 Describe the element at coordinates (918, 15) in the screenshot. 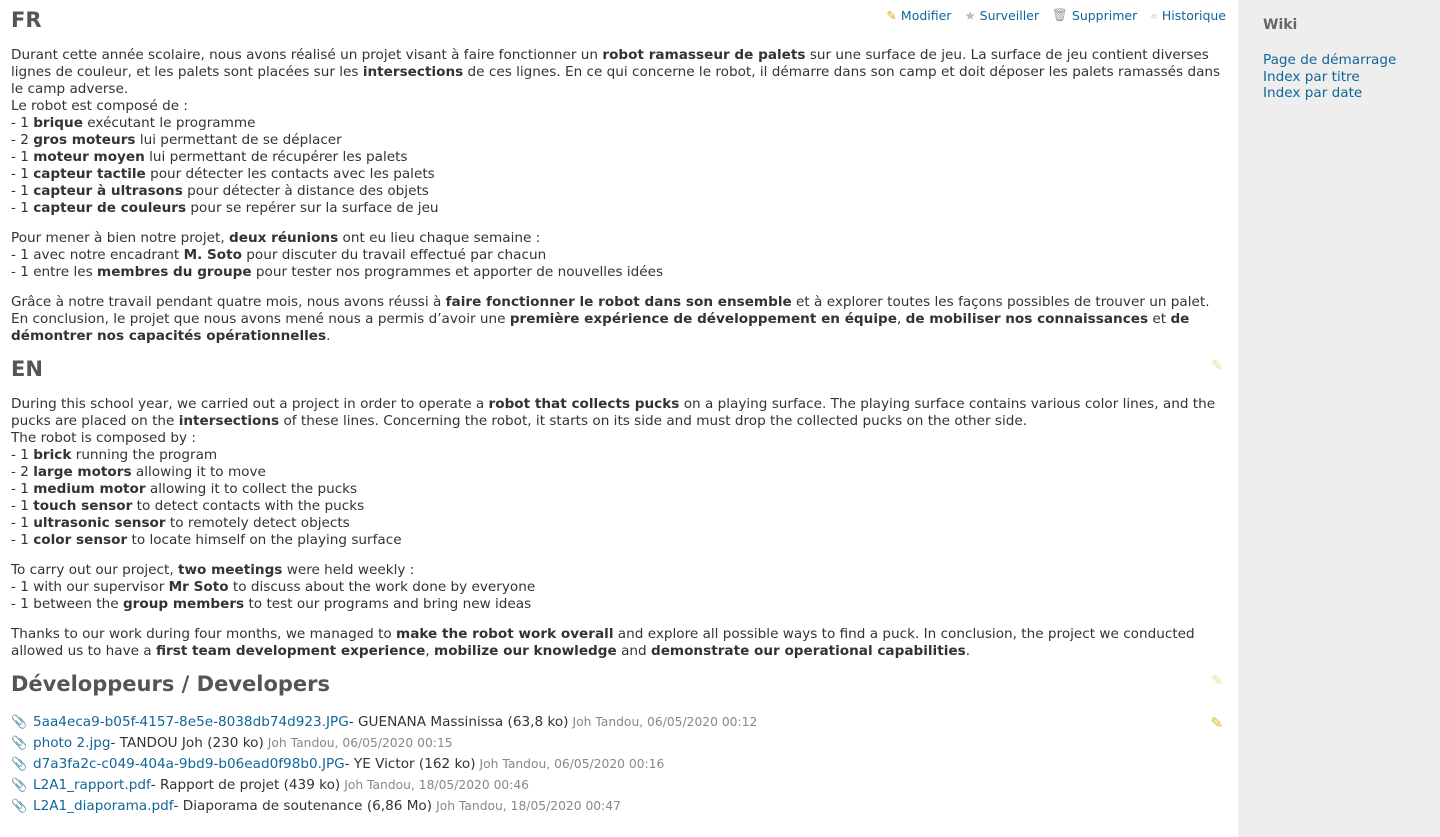

I see `edit-link: ✎ Modifier` at that location.